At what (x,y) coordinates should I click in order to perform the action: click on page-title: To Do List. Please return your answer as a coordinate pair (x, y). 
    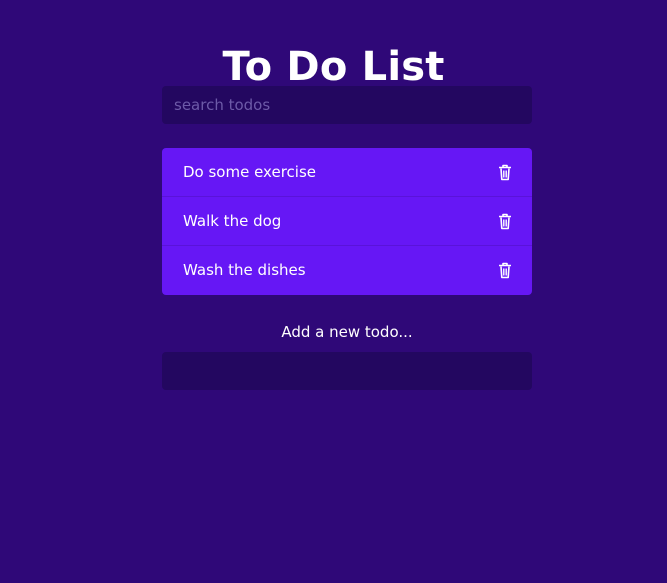
    Looking at the image, I should click on (333, 66).